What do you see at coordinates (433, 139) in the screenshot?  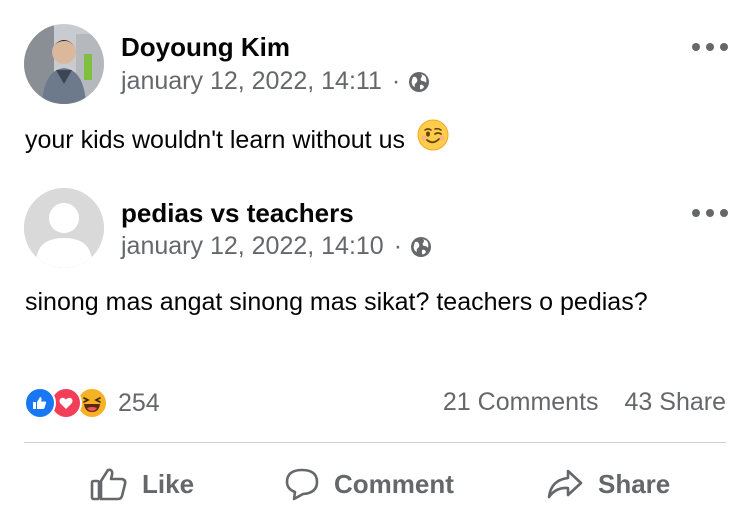 I see `winking-face-emoji` at bounding box center [433, 139].